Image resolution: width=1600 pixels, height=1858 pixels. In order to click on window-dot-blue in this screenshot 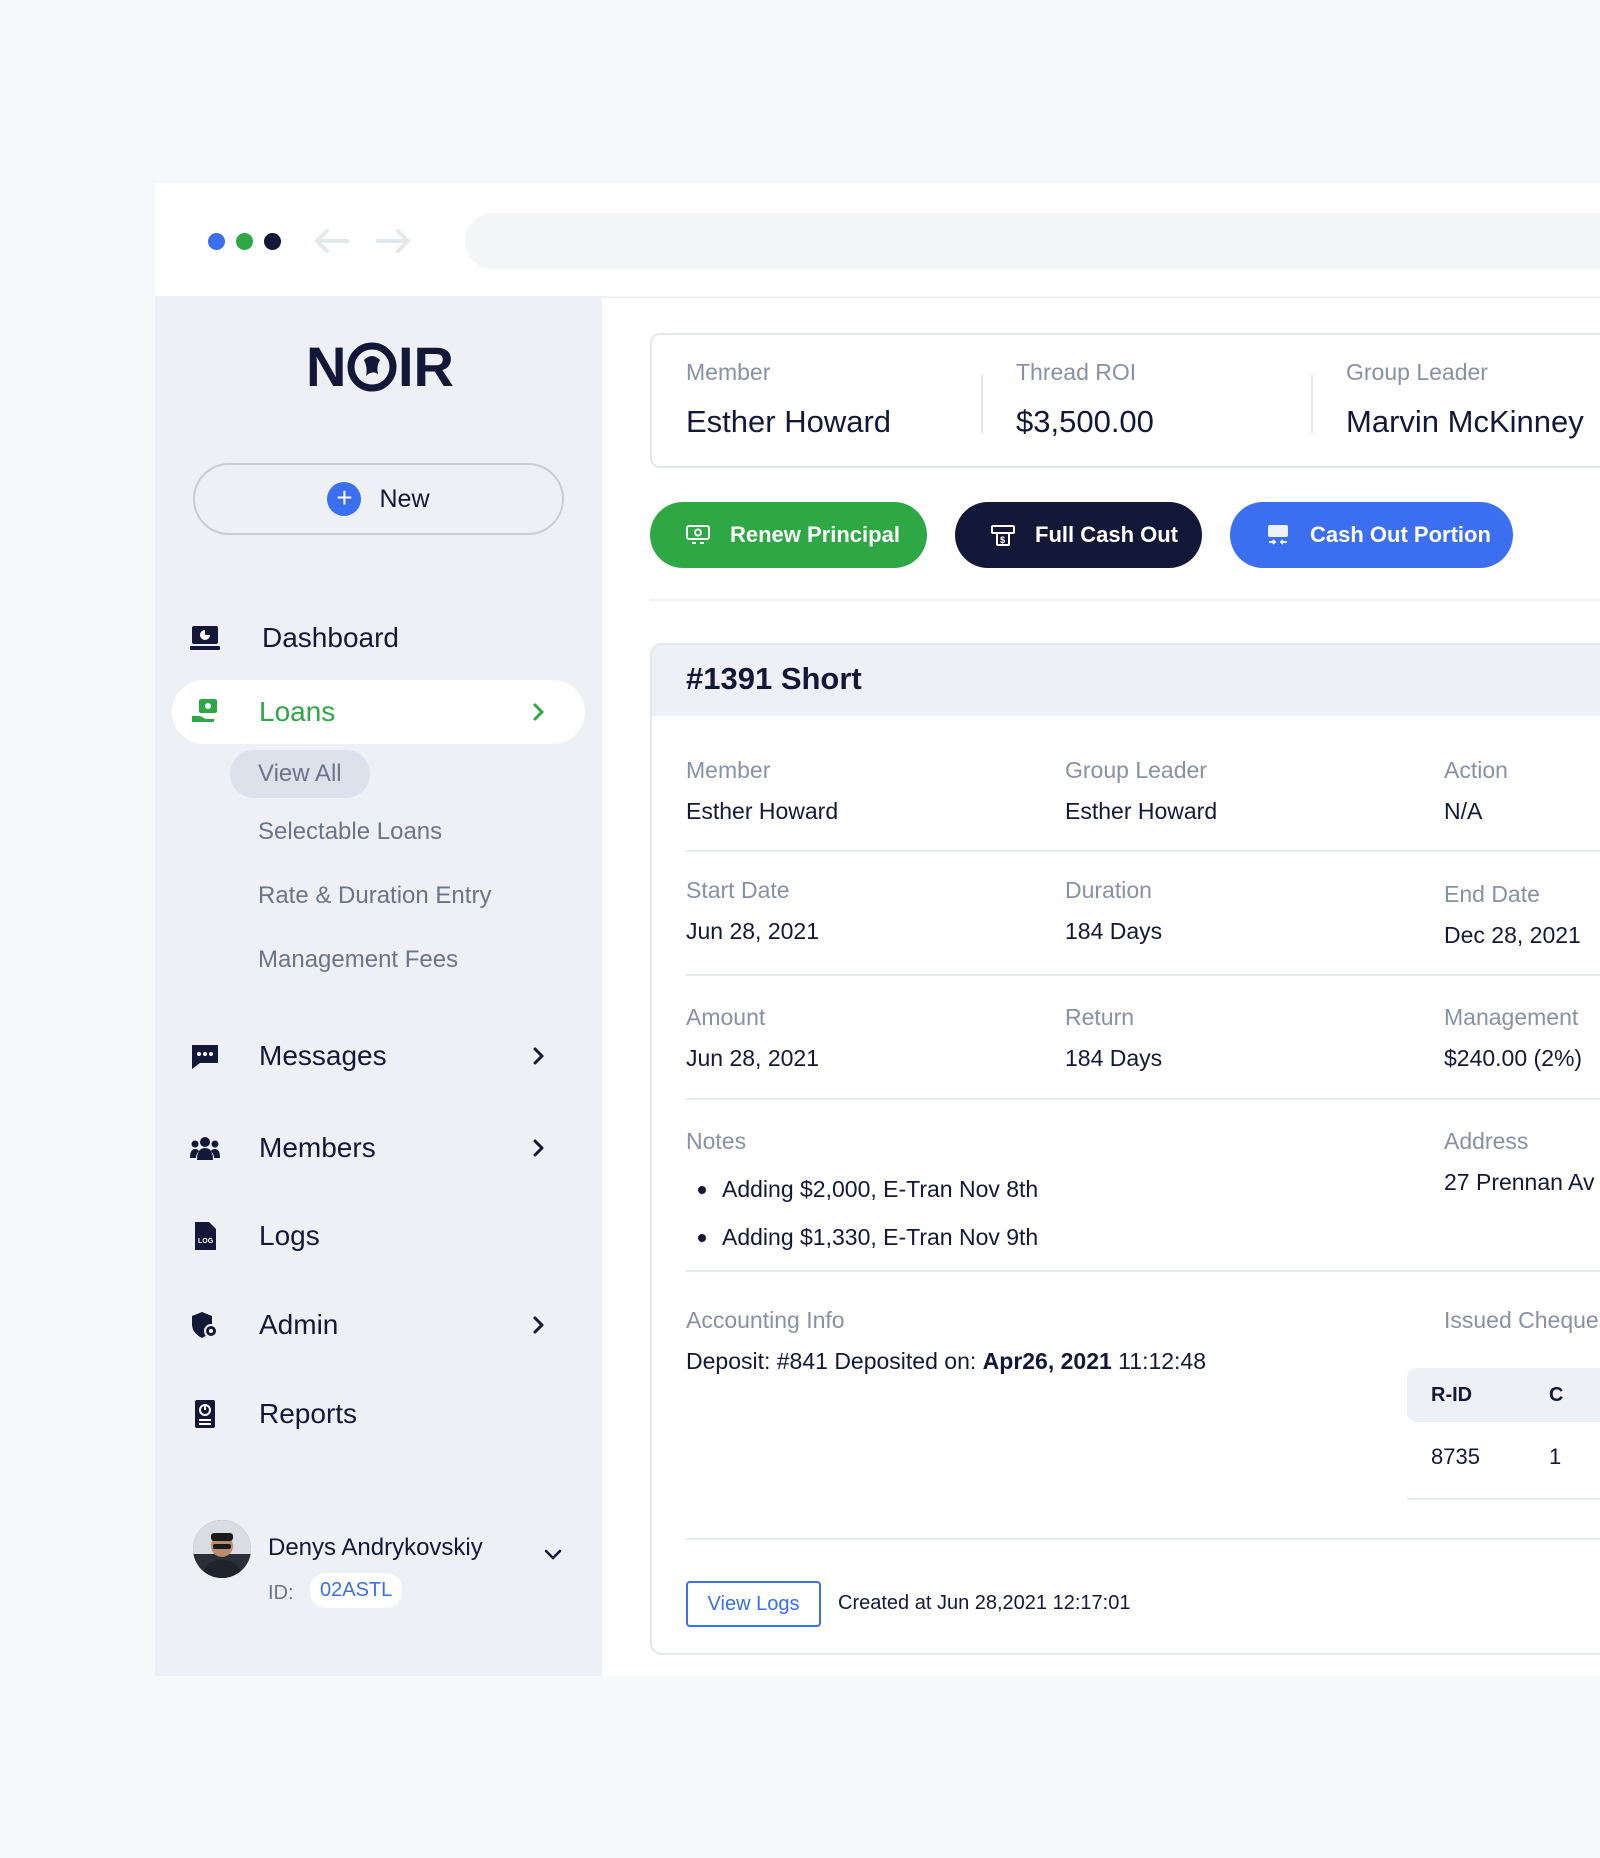, I will do `click(216, 241)`.